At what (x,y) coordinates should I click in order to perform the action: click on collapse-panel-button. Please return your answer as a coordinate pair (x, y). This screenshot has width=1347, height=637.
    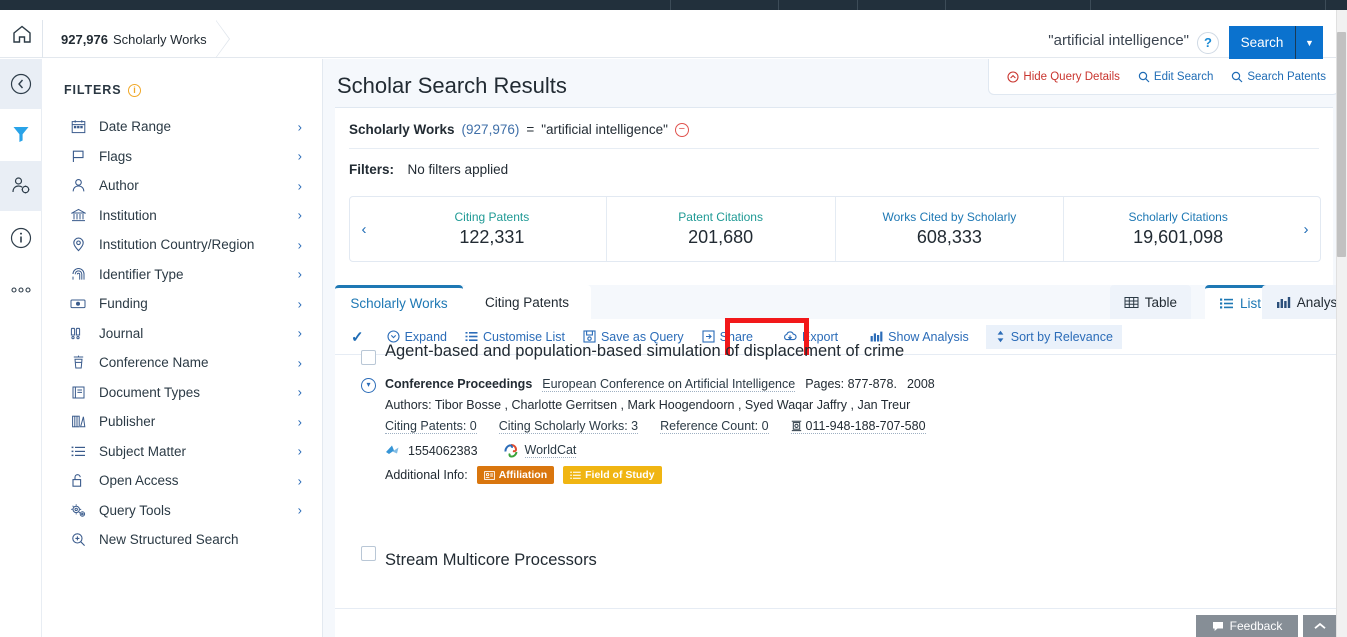
    Looking at the image, I should click on (21, 84).